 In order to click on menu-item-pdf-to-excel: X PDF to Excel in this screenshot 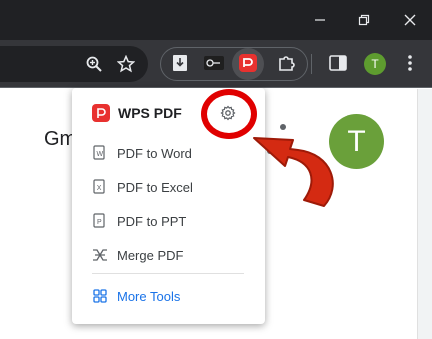, I will do `click(142, 187)`.